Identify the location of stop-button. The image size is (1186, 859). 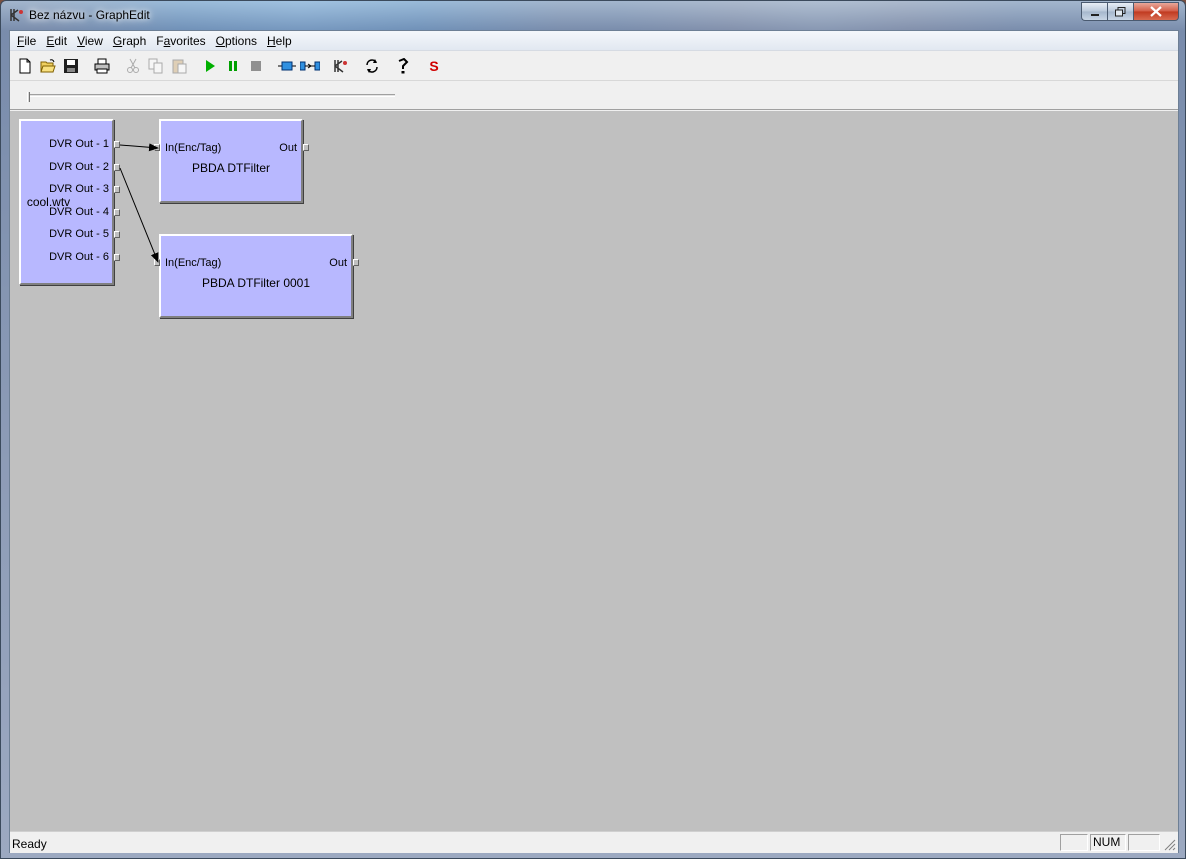
(256, 66).